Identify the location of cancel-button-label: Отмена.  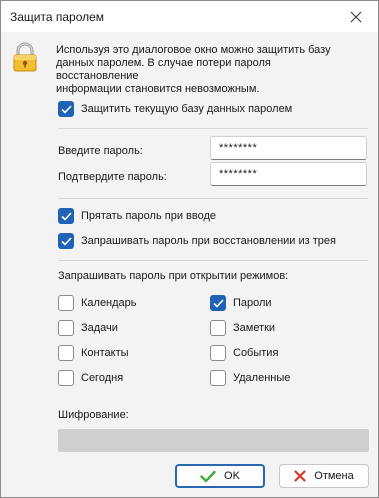
(334, 476).